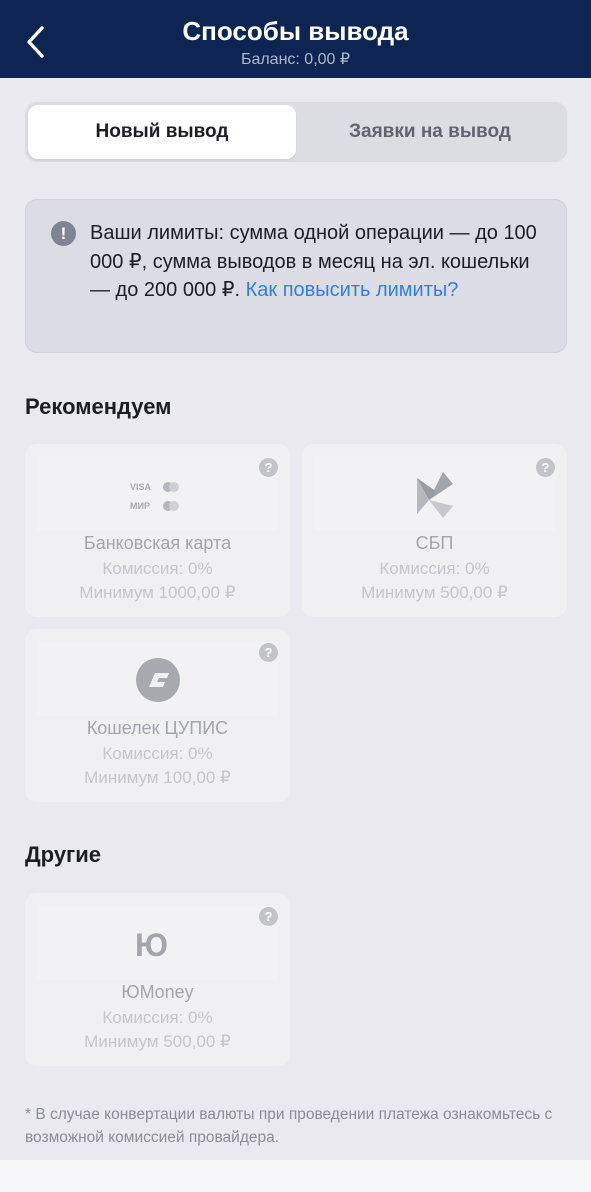  Describe the element at coordinates (157, 777) in the screenshot. I see `method-minimum: Минимум 100,00 ₽` at that location.